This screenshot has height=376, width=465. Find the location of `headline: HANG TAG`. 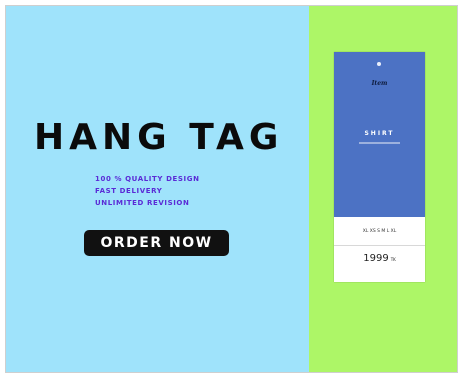

headline: HANG TAG is located at coordinates (159, 137).